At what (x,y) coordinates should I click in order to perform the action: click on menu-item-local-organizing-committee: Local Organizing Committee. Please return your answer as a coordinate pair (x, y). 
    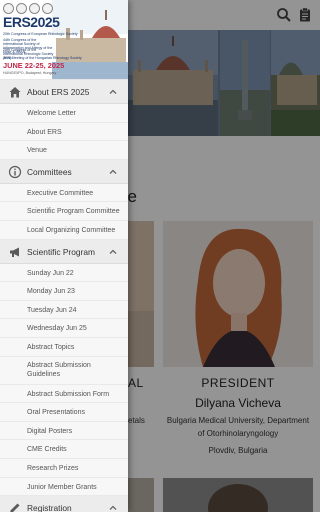
    Looking at the image, I should click on (64, 230).